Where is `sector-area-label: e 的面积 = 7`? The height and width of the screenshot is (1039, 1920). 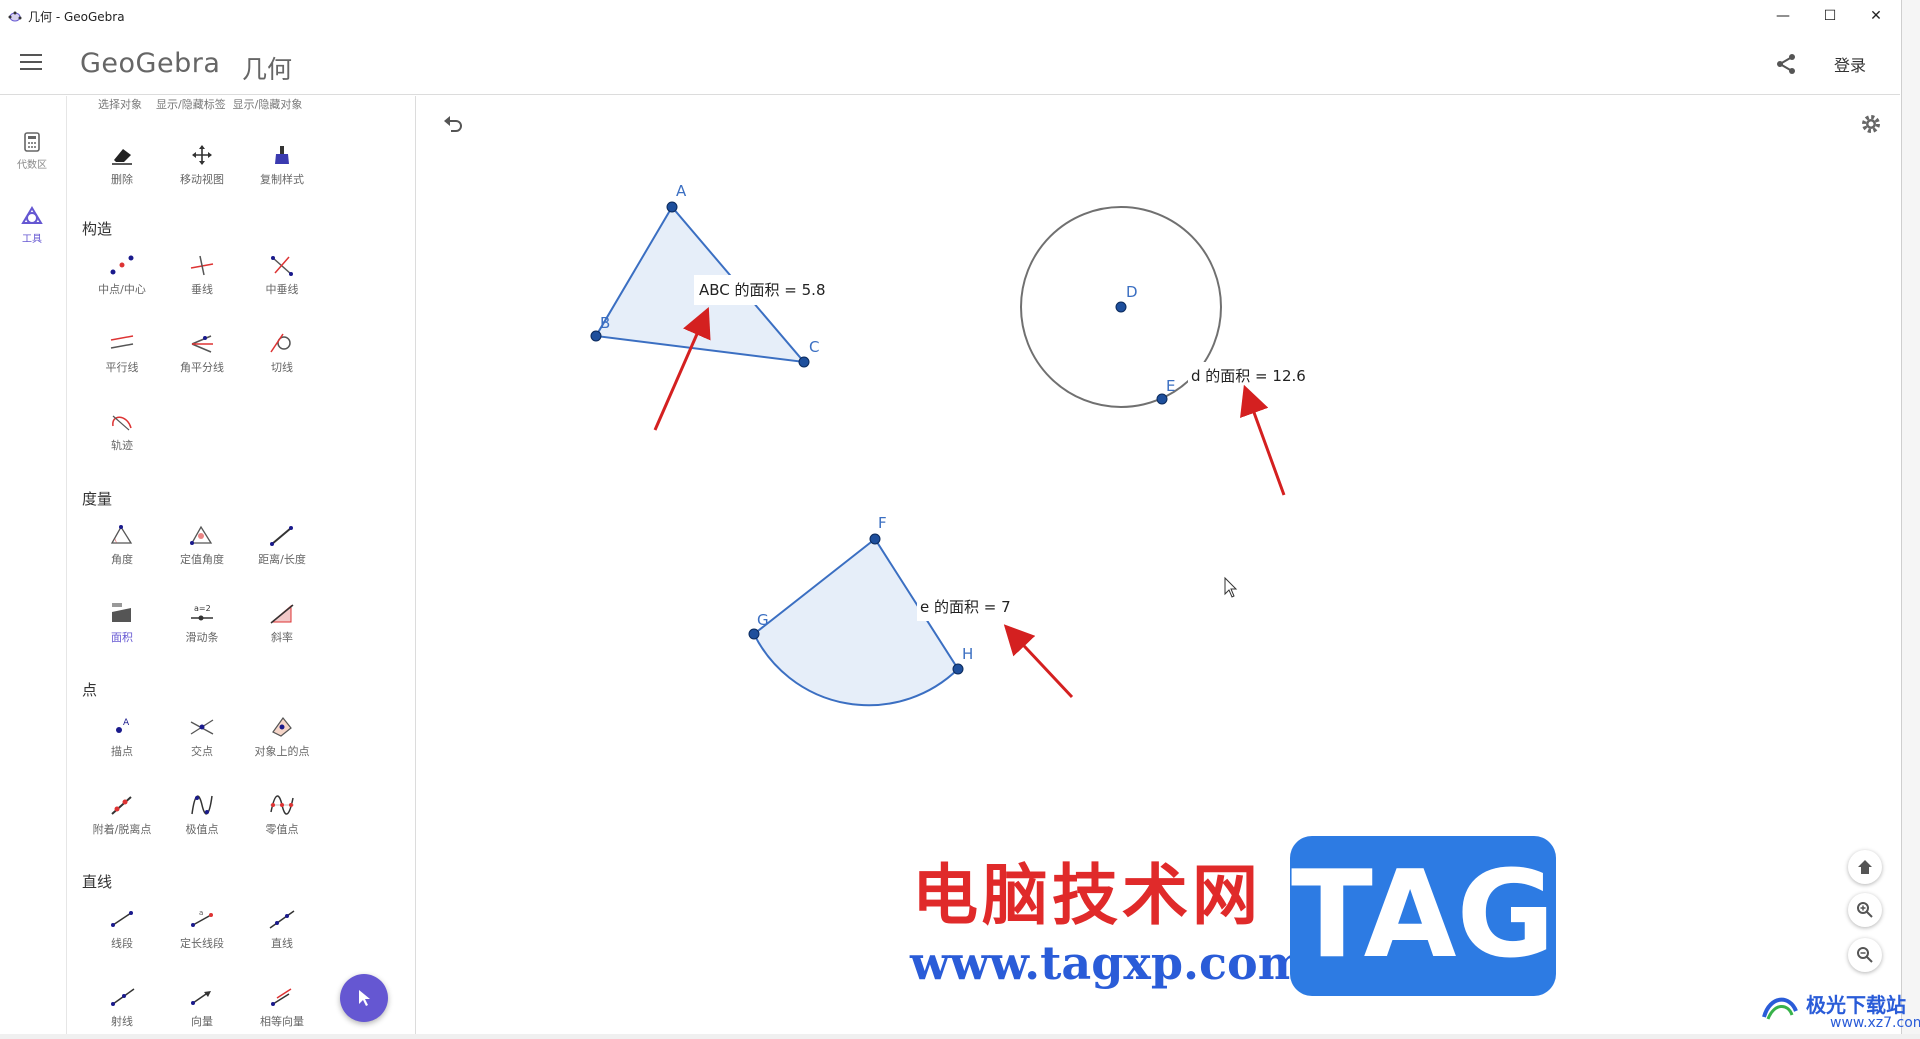
sector-area-label: e 的面积 = 7 is located at coordinates (965, 607).